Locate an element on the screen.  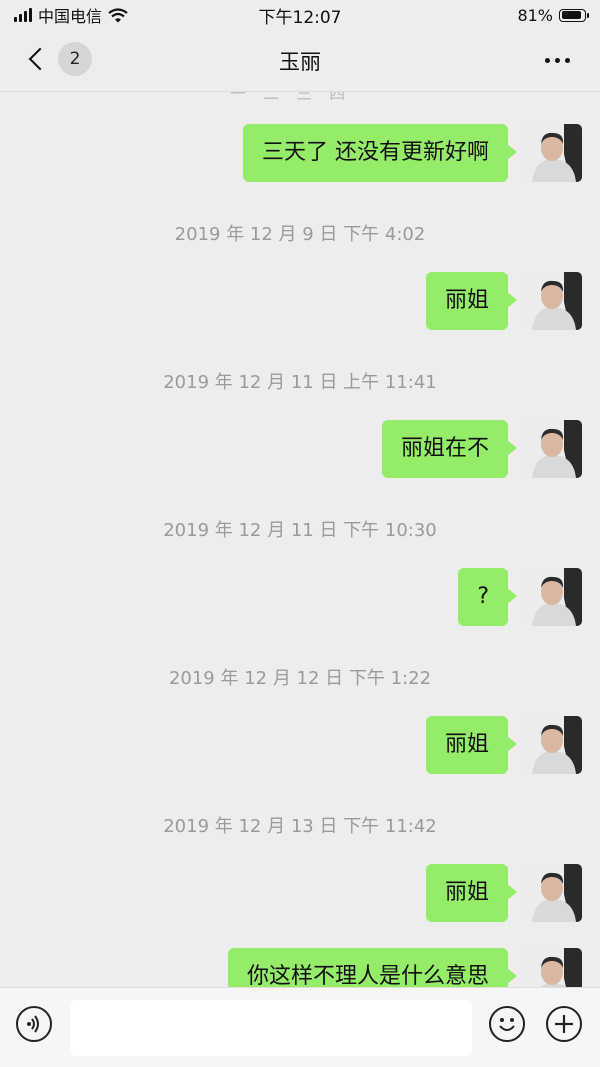
message-row: 丽姐在不 is located at coordinates (481, 449).